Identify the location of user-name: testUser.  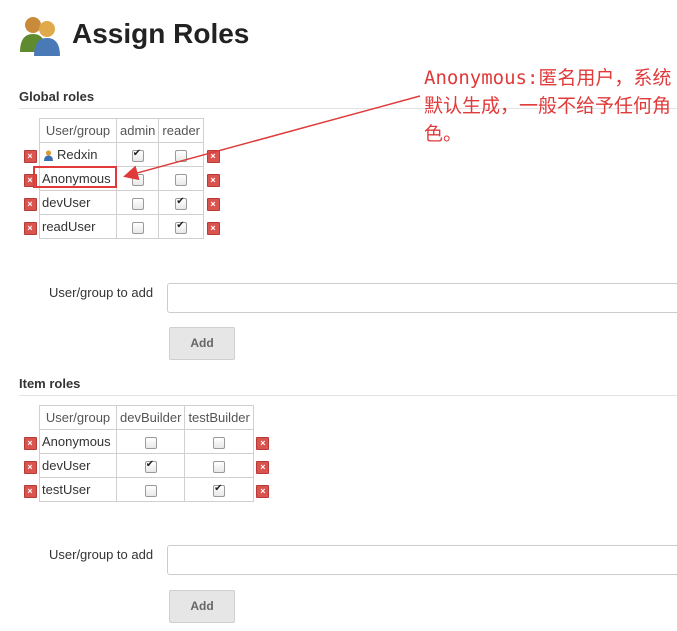
(66, 489).